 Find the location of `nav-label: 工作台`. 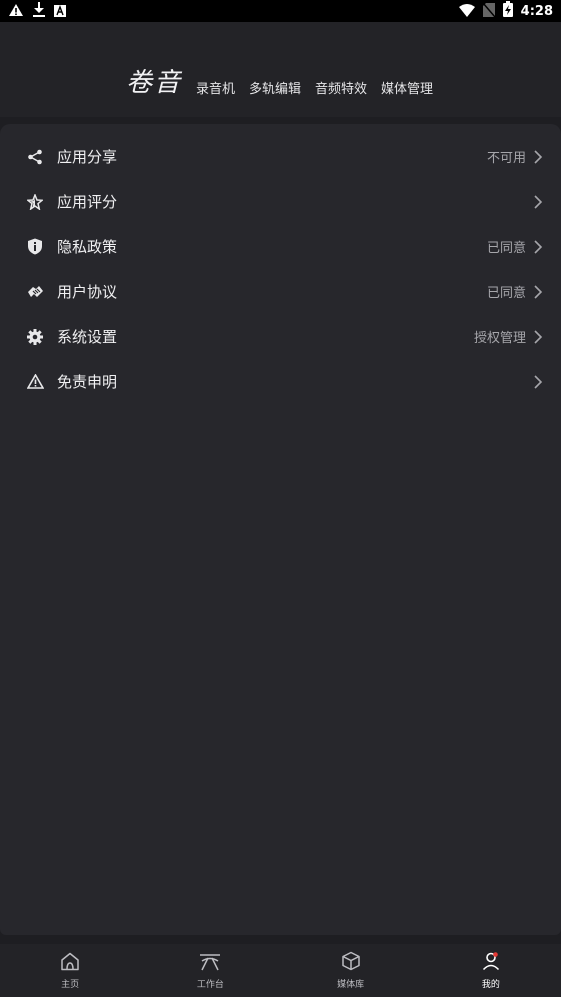

nav-label: 工作台 is located at coordinates (210, 984).